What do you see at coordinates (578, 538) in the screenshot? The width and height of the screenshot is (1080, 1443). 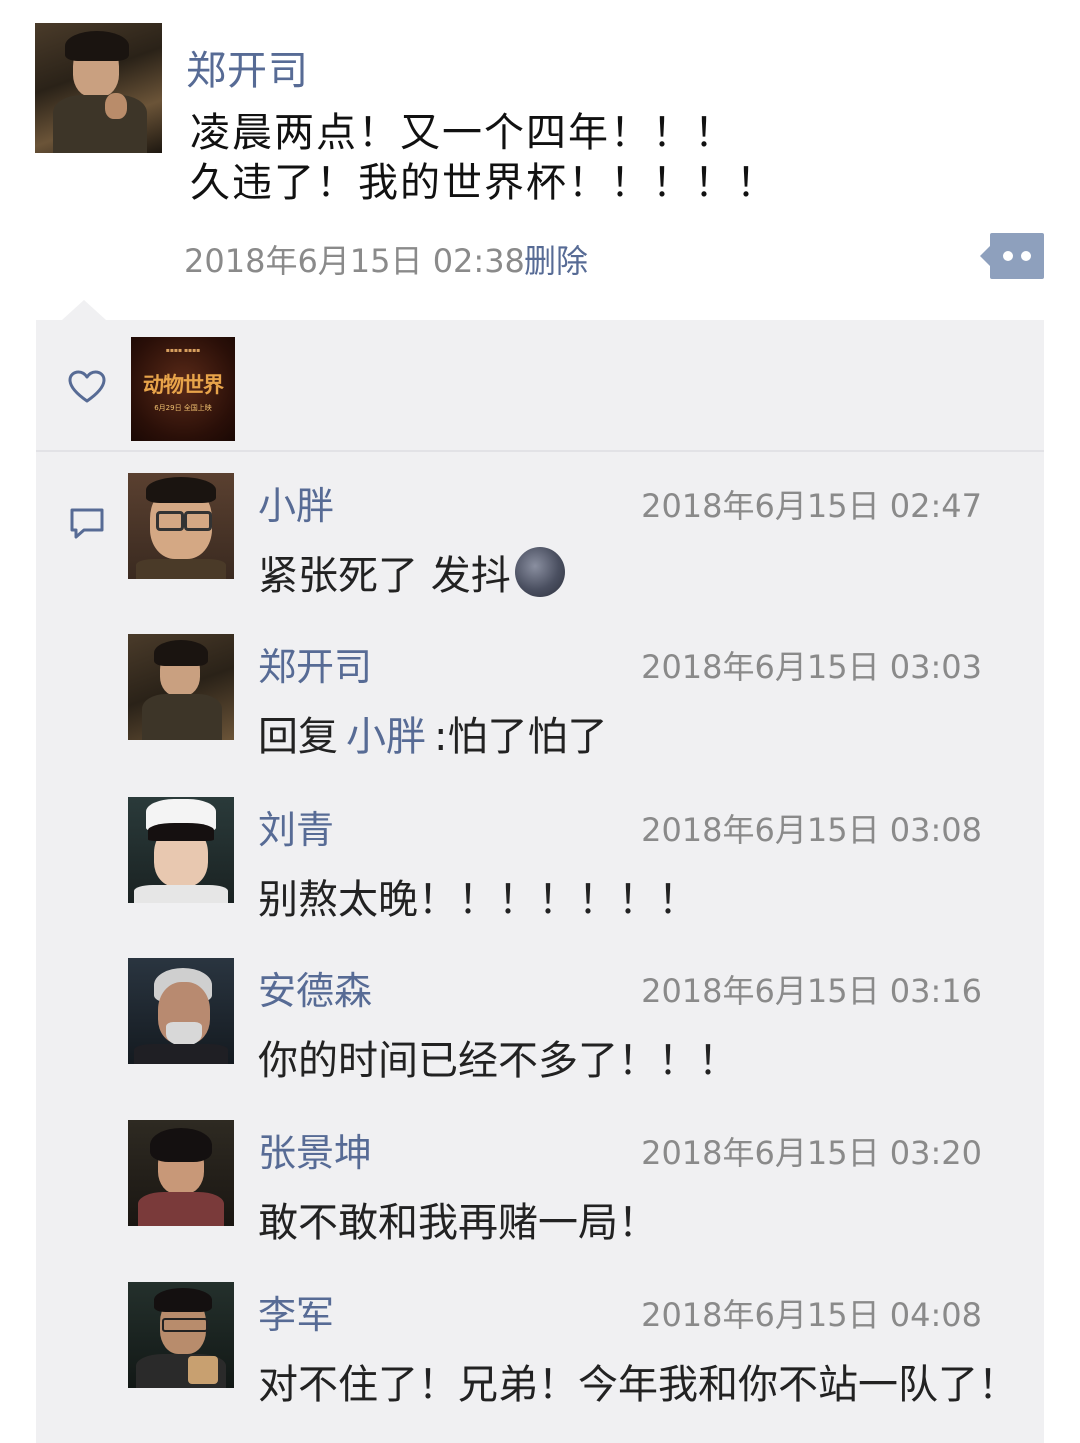 I see `comment-item: 小胖 2018年6月15日 02:47 紧张死了 发抖` at bounding box center [578, 538].